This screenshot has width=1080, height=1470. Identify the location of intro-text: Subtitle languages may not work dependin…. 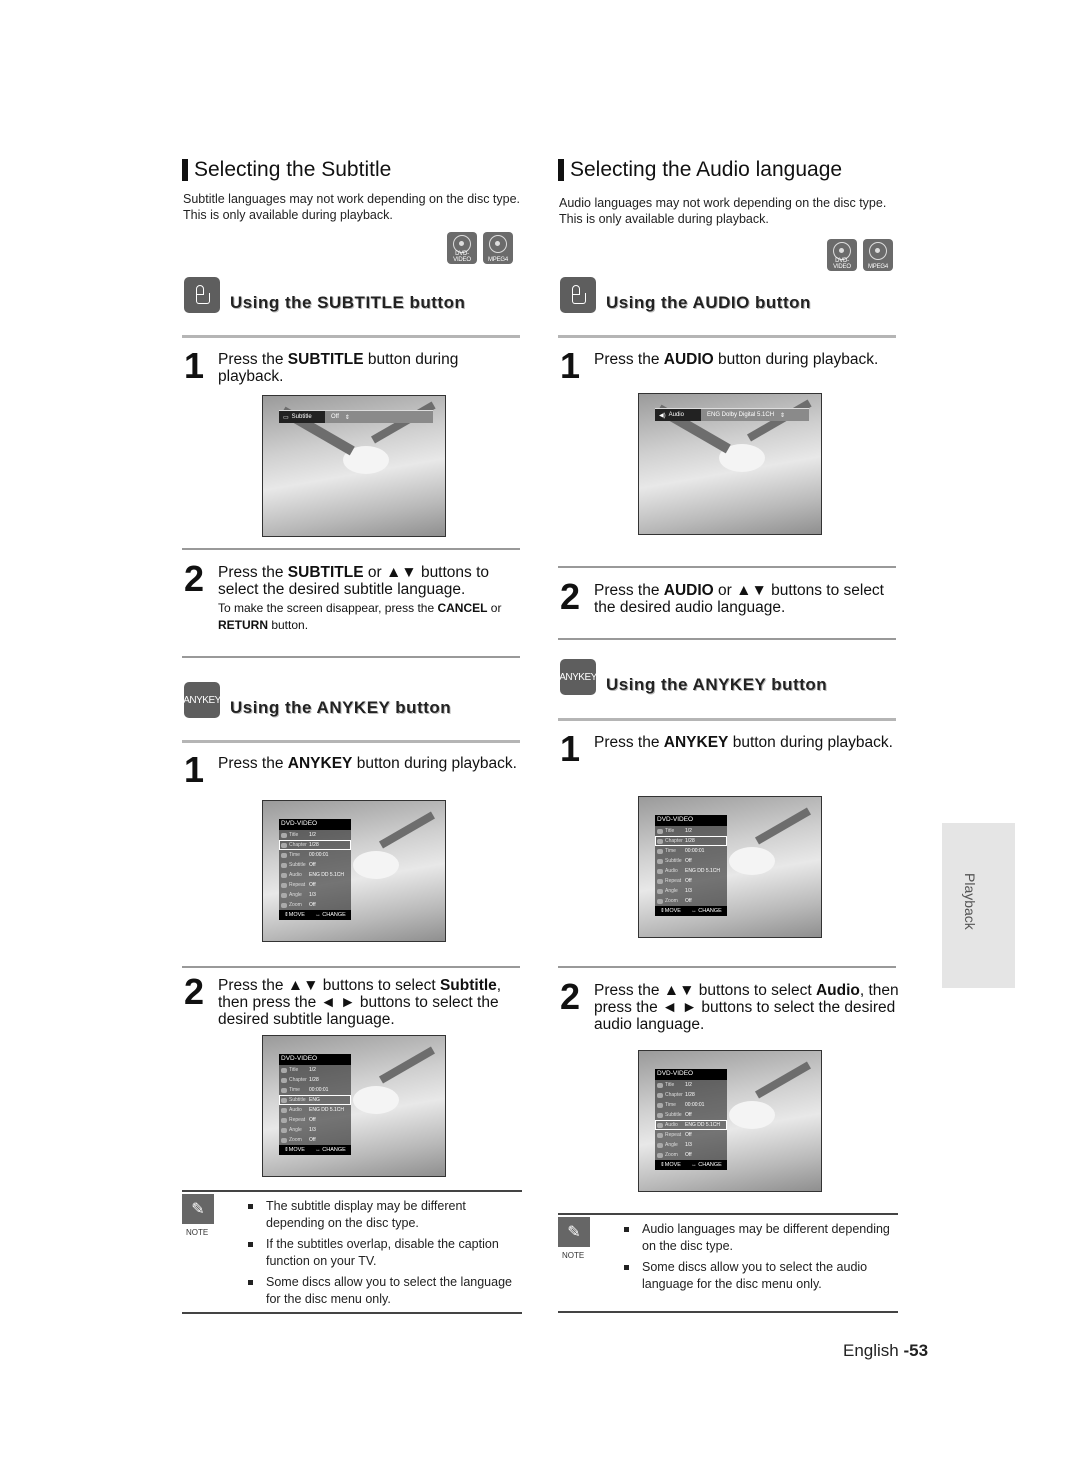
(352, 207).